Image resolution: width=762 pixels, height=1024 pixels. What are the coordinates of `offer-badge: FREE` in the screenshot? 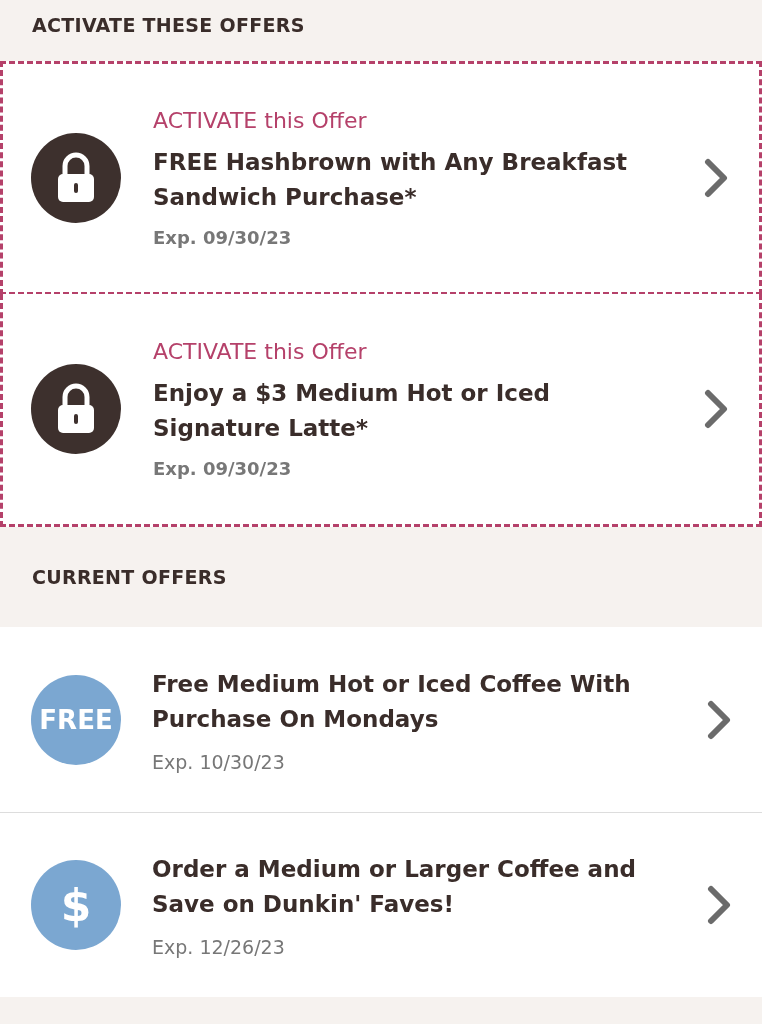 It's located at (76, 719).